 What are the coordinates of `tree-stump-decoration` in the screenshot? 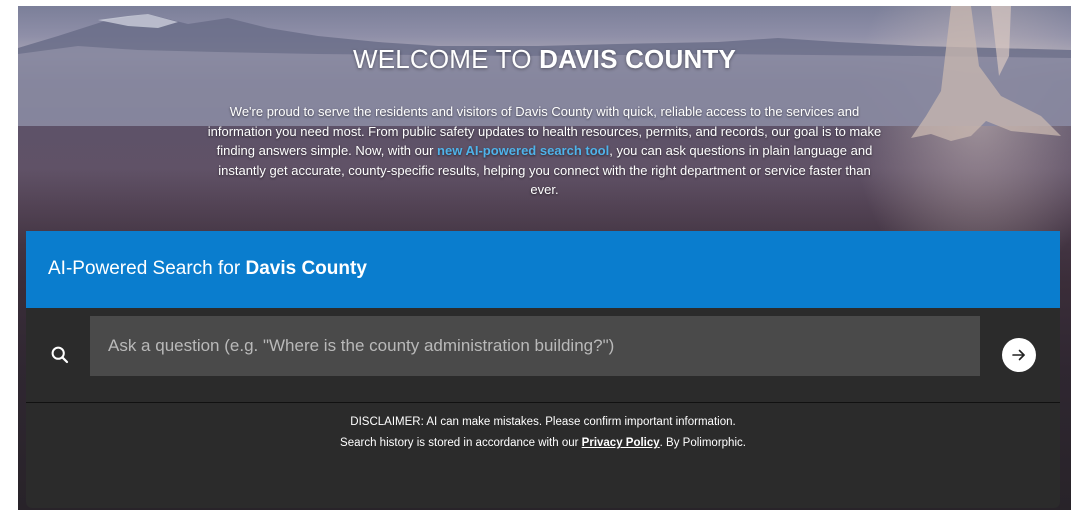 It's located at (986, 73).